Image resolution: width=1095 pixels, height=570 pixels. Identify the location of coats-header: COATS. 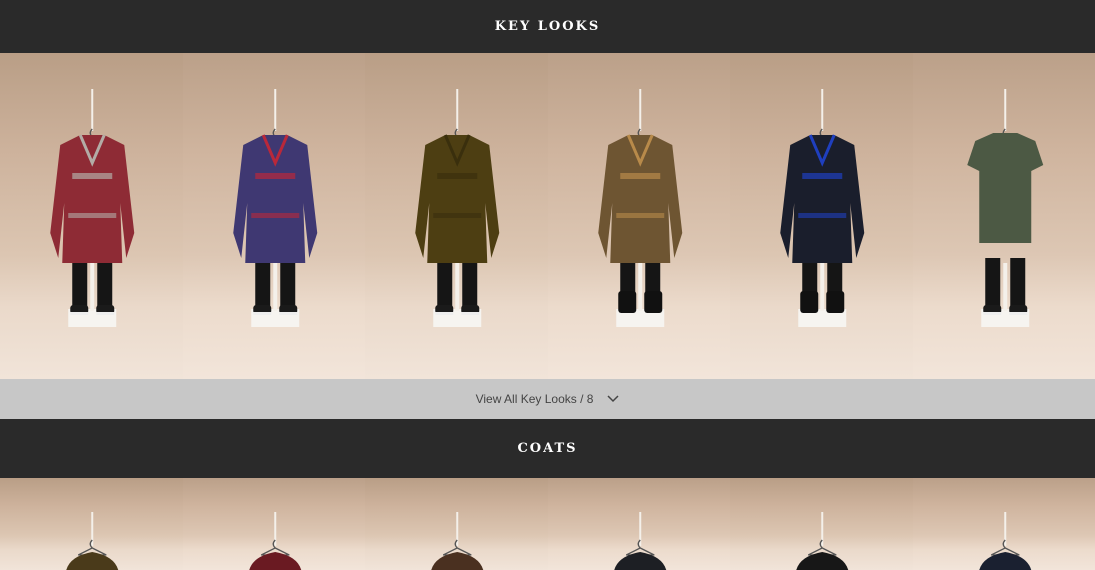
(547, 448).